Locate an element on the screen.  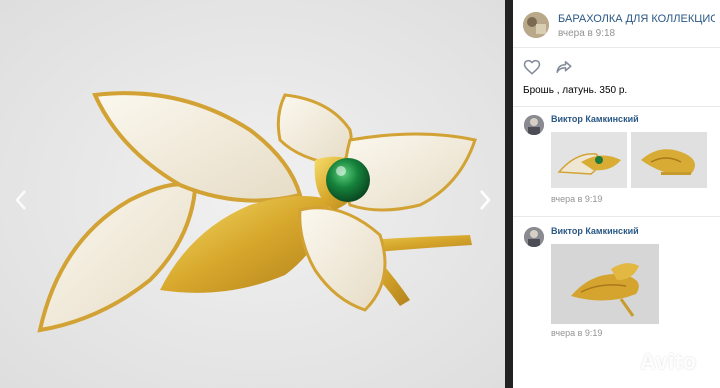
post-description: Брошь , латунь. 350 р. is located at coordinates (575, 90).